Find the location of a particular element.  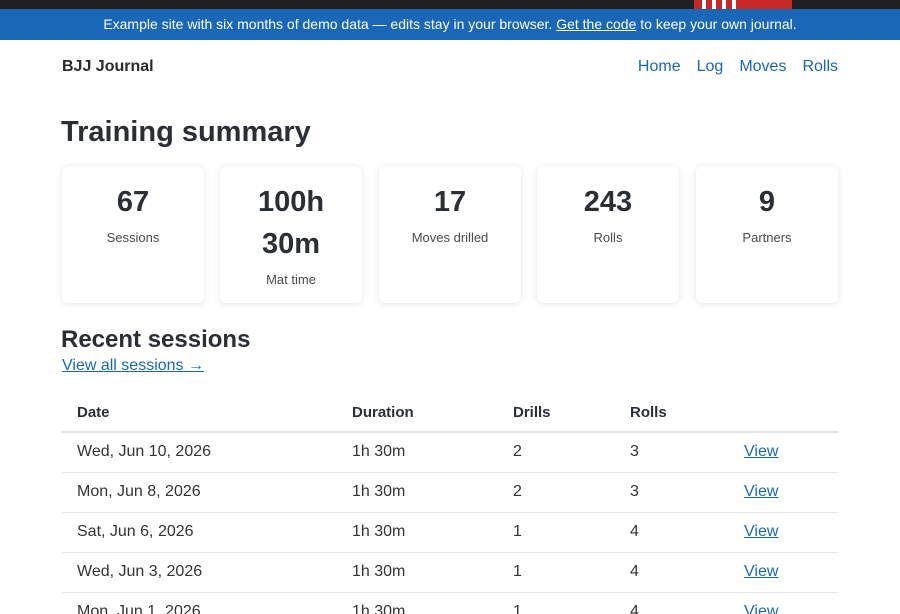

card-partners: 9 Partners is located at coordinates (767, 234).